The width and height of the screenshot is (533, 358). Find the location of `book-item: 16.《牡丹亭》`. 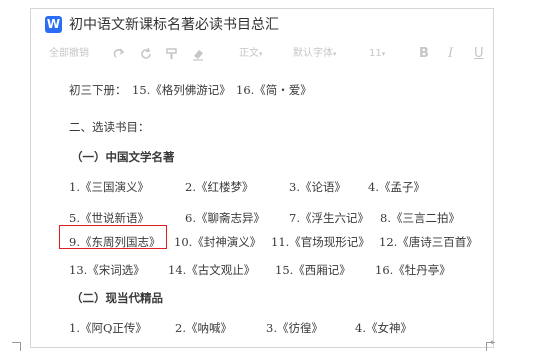

book-item: 16.《牡丹亭》 is located at coordinates (413, 270).